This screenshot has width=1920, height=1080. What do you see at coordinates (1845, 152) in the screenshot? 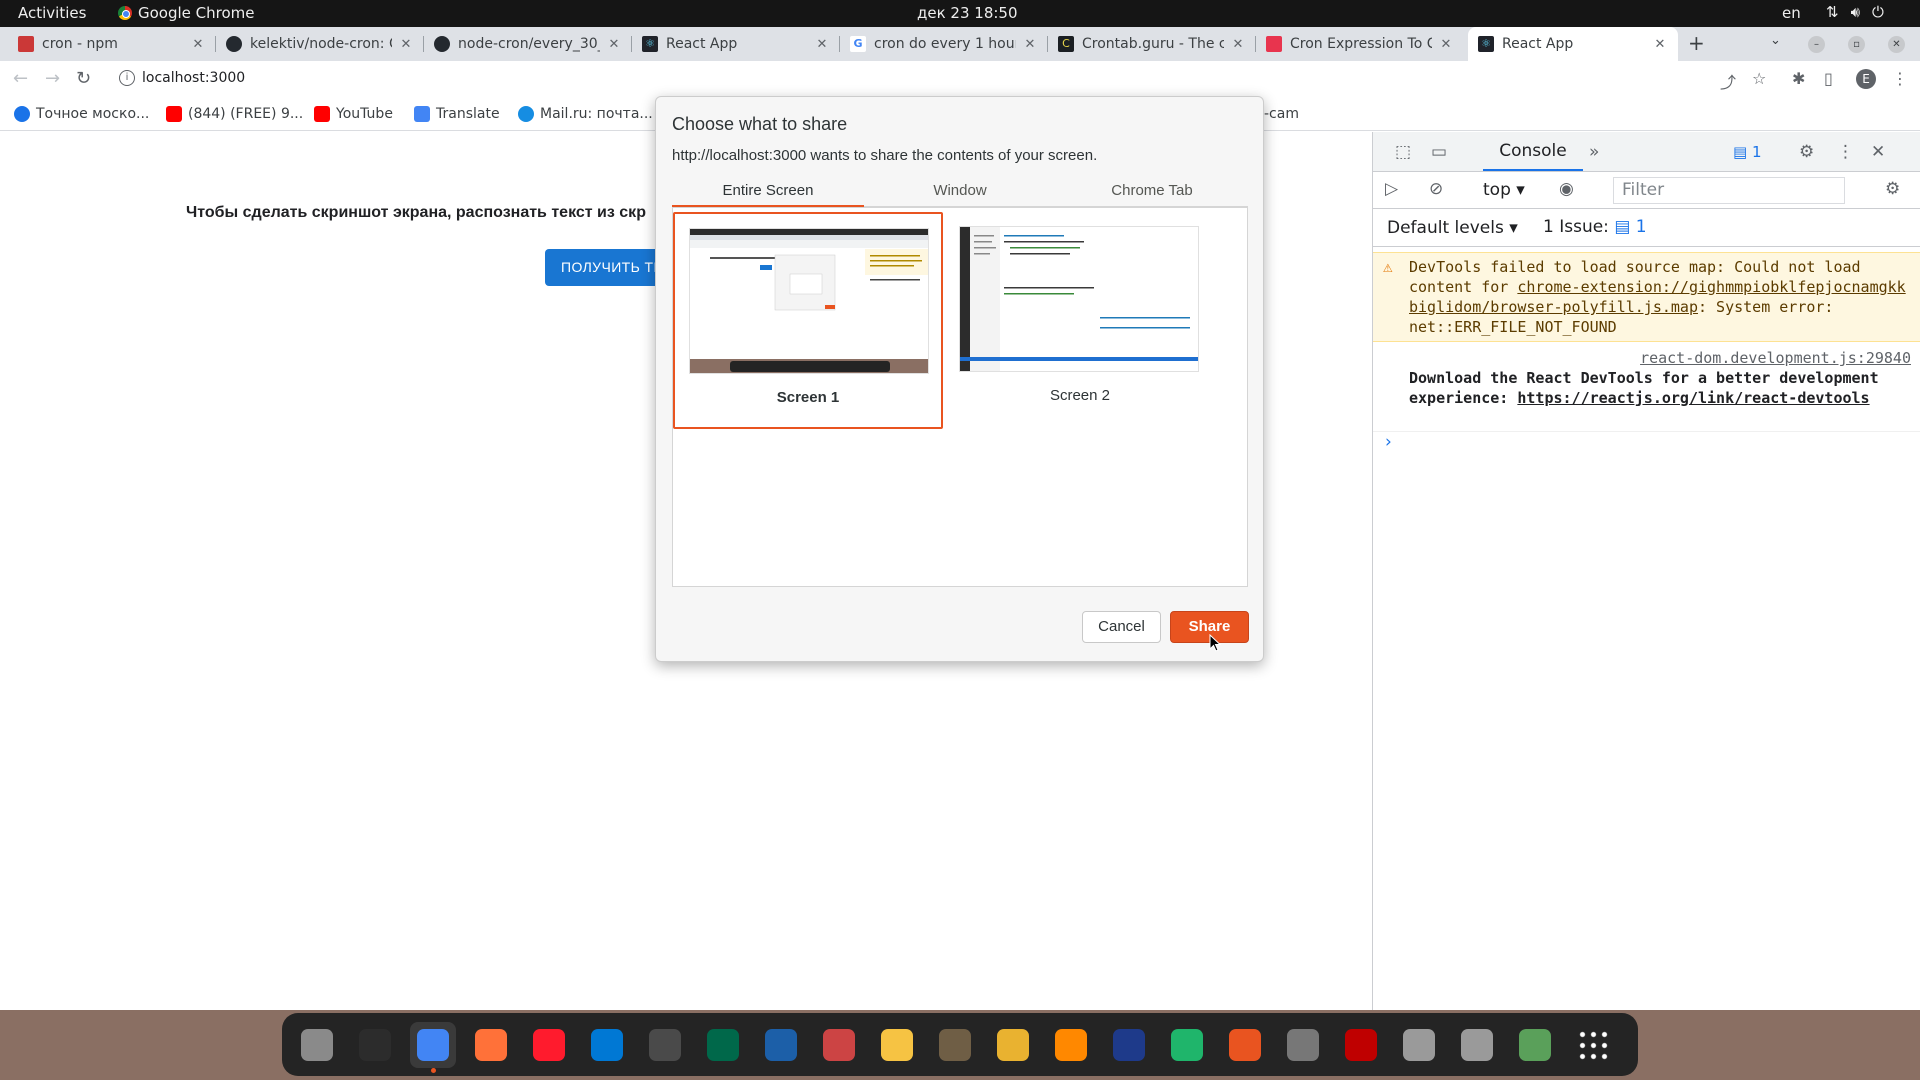
I see `devtools-menu-icon: ⋮` at bounding box center [1845, 152].